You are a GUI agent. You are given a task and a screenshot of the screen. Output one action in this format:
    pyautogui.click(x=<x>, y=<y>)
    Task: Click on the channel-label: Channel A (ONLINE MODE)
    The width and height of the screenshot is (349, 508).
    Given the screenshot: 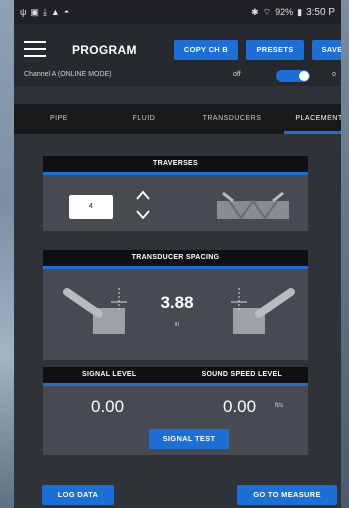 What is the action you would take?
    pyautogui.click(x=68, y=74)
    